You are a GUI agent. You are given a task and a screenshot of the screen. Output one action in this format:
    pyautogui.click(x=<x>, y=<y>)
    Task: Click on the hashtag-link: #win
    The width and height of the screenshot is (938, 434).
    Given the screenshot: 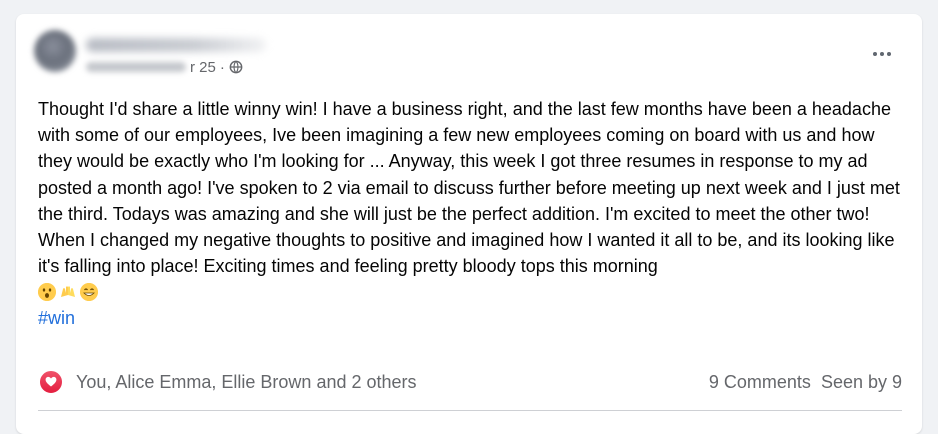 What is the action you would take?
    pyautogui.click(x=56, y=318)
    